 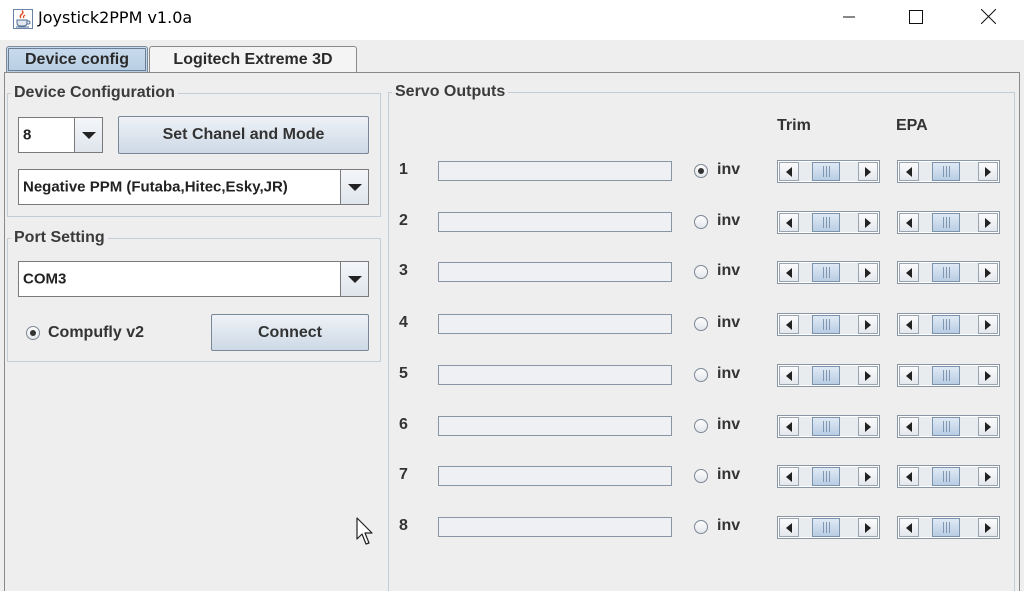 What do you see at coordinates (59, 238) in the screenshot?
I see `port-setting-title: Port Setting` at bounding box center [59, 238].